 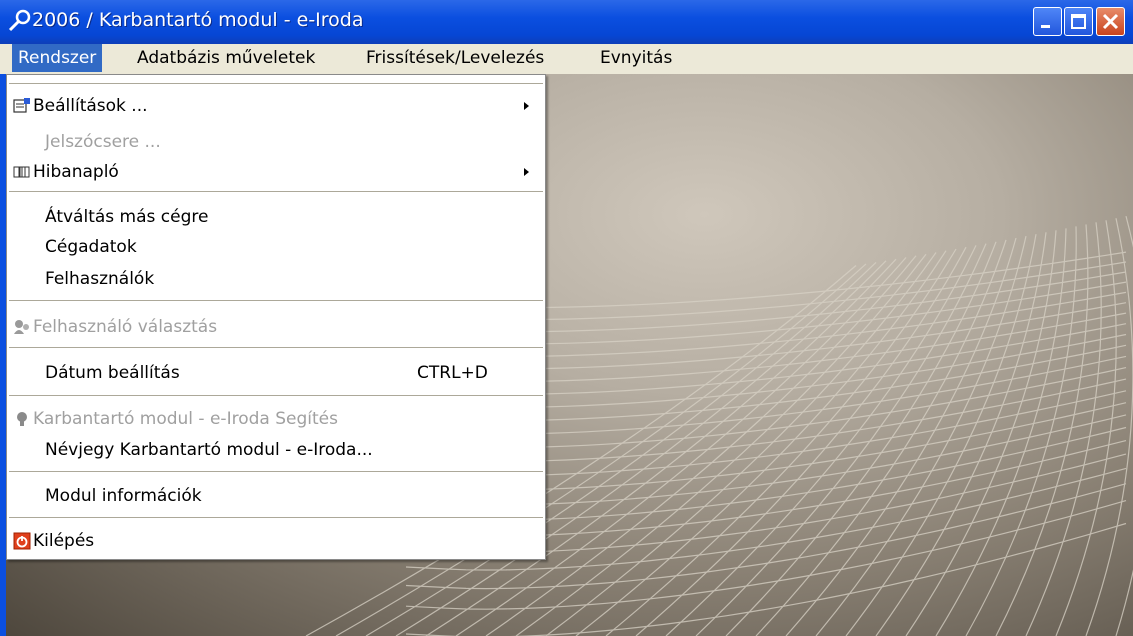 What do you see at coordinates (1045, 26) in the screenshot?
I see `minimize-icon` at bounding box center [1045, 26].